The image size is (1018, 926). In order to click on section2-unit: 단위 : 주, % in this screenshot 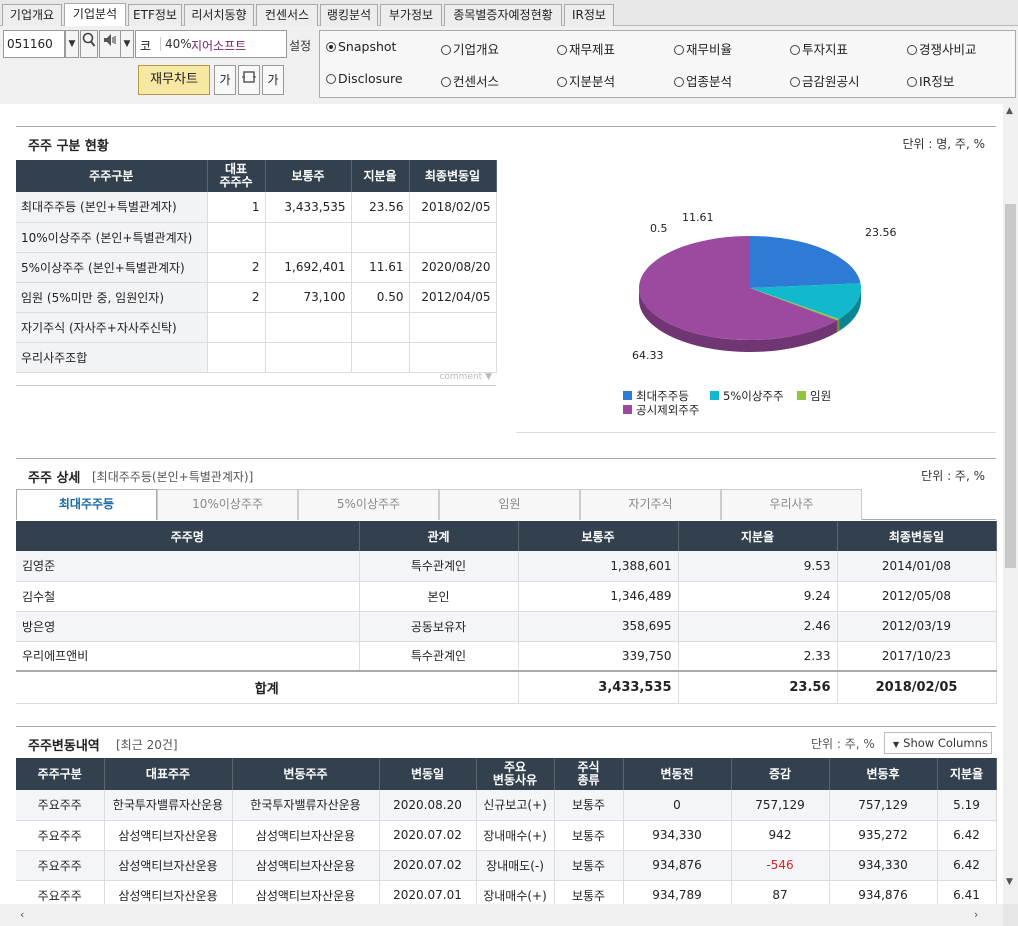, I will do `click(953, 476)`.